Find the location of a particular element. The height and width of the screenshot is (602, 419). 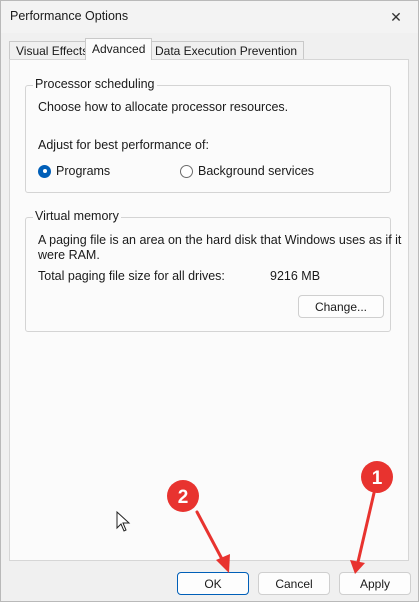

close-button: ✕ is located at coordinates (396, 17).